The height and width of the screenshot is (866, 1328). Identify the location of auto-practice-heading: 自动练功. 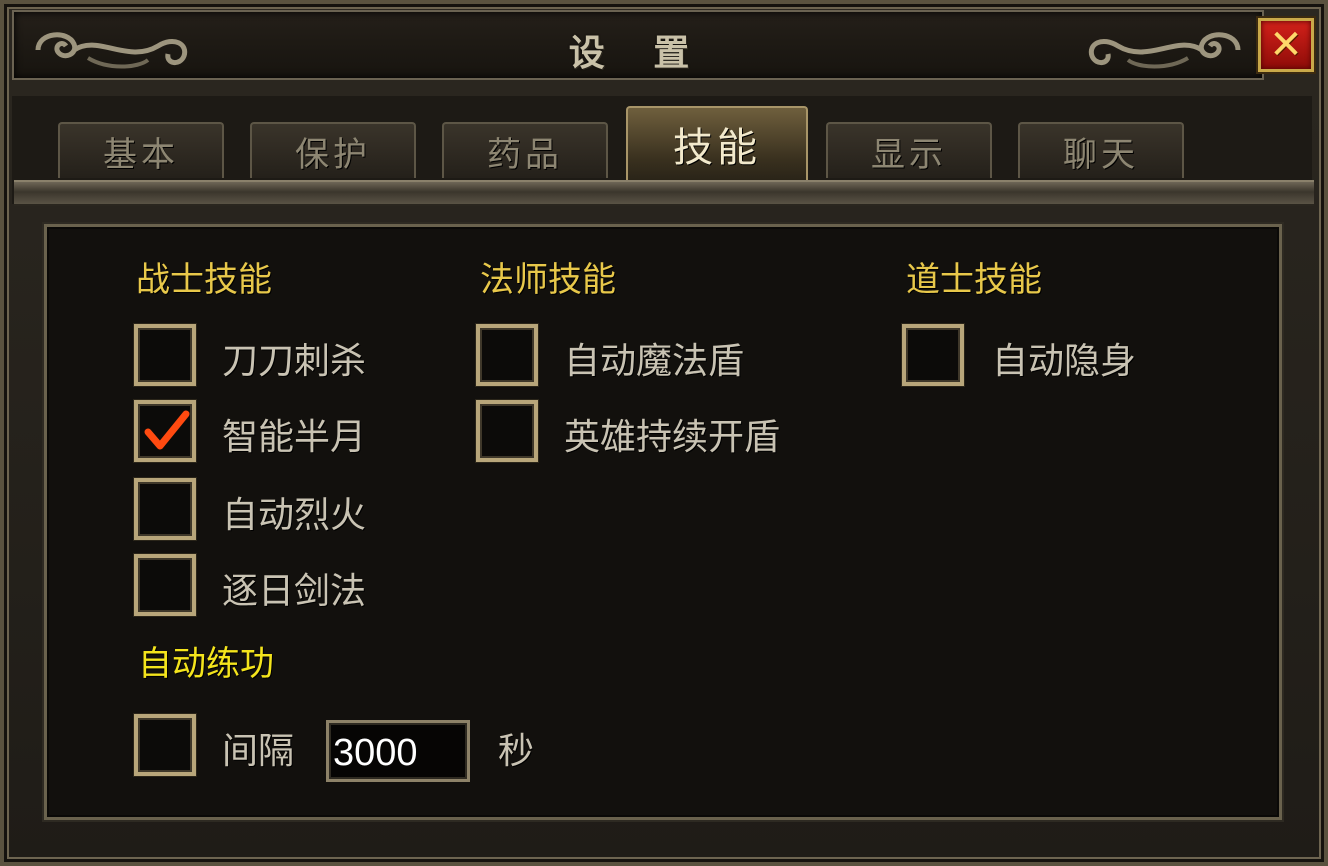
(206, 664).